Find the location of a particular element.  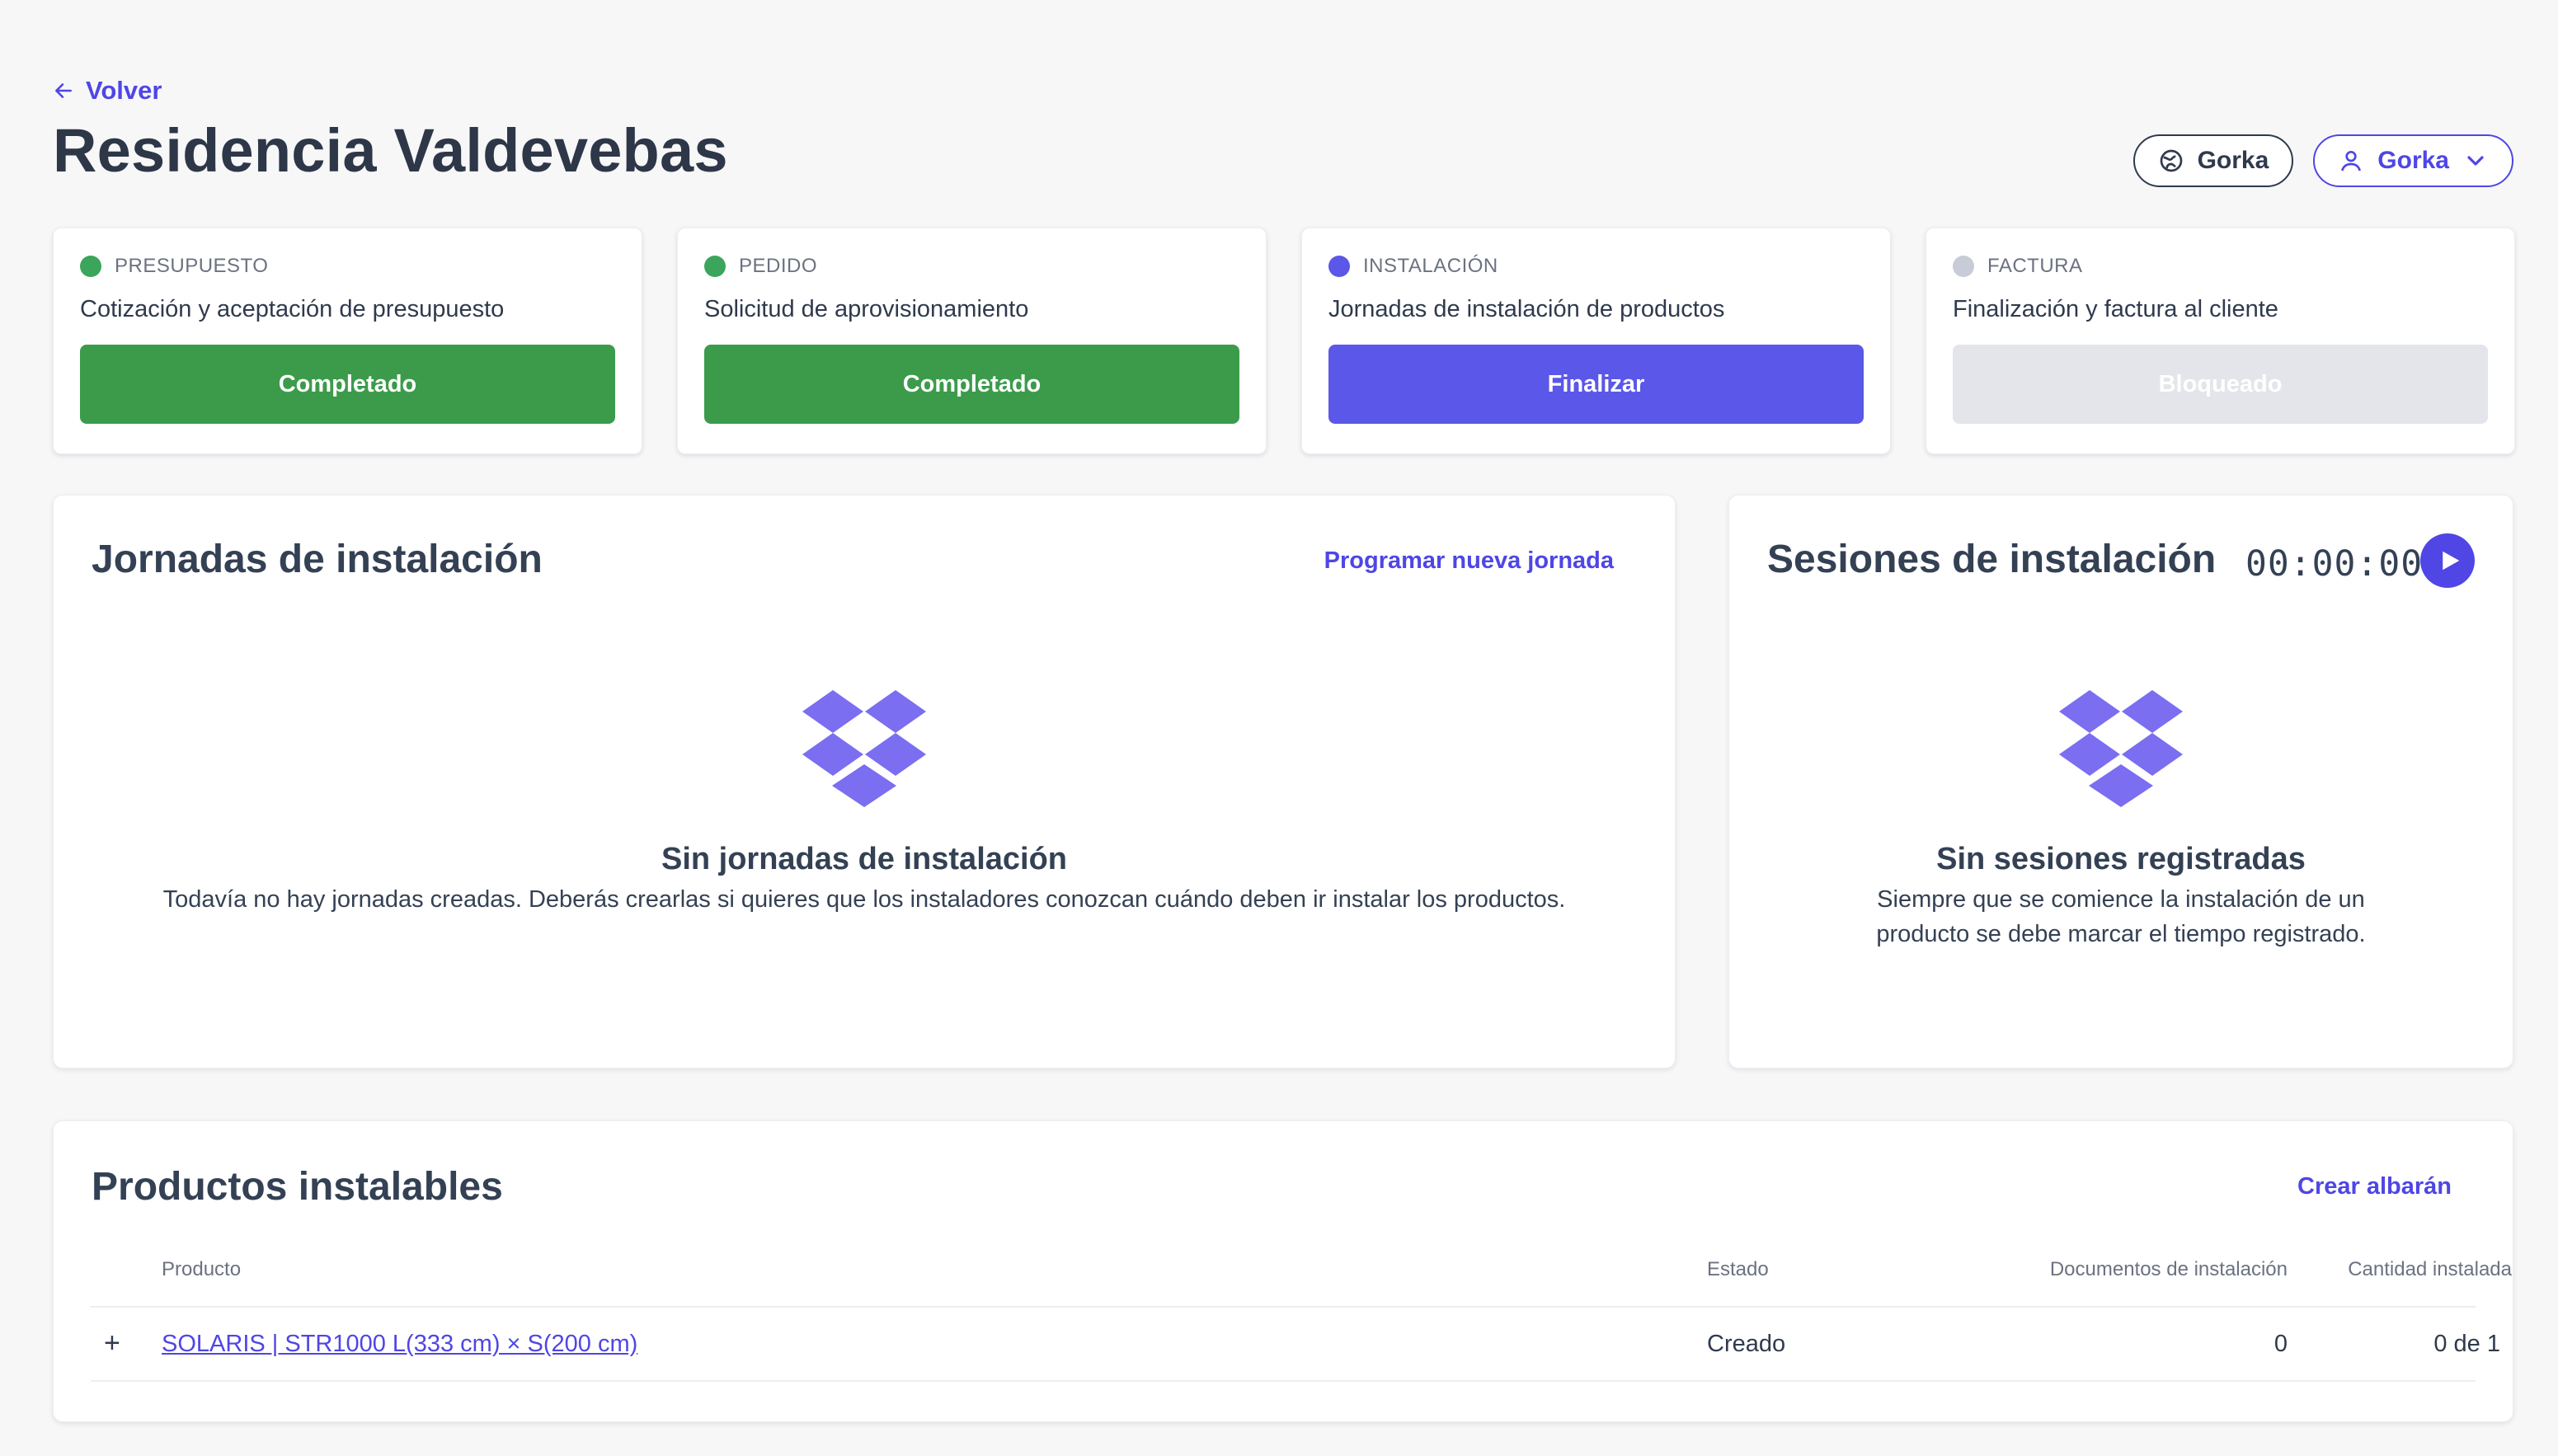

finalize-button: Finalizar is located at coordinates (1596, 384).